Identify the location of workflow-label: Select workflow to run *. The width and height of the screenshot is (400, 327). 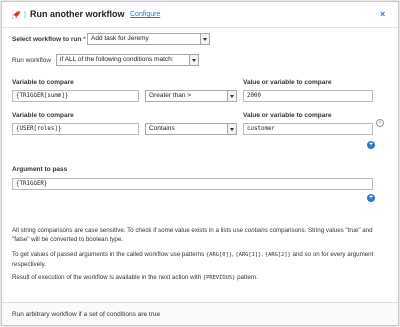
(49, 39).